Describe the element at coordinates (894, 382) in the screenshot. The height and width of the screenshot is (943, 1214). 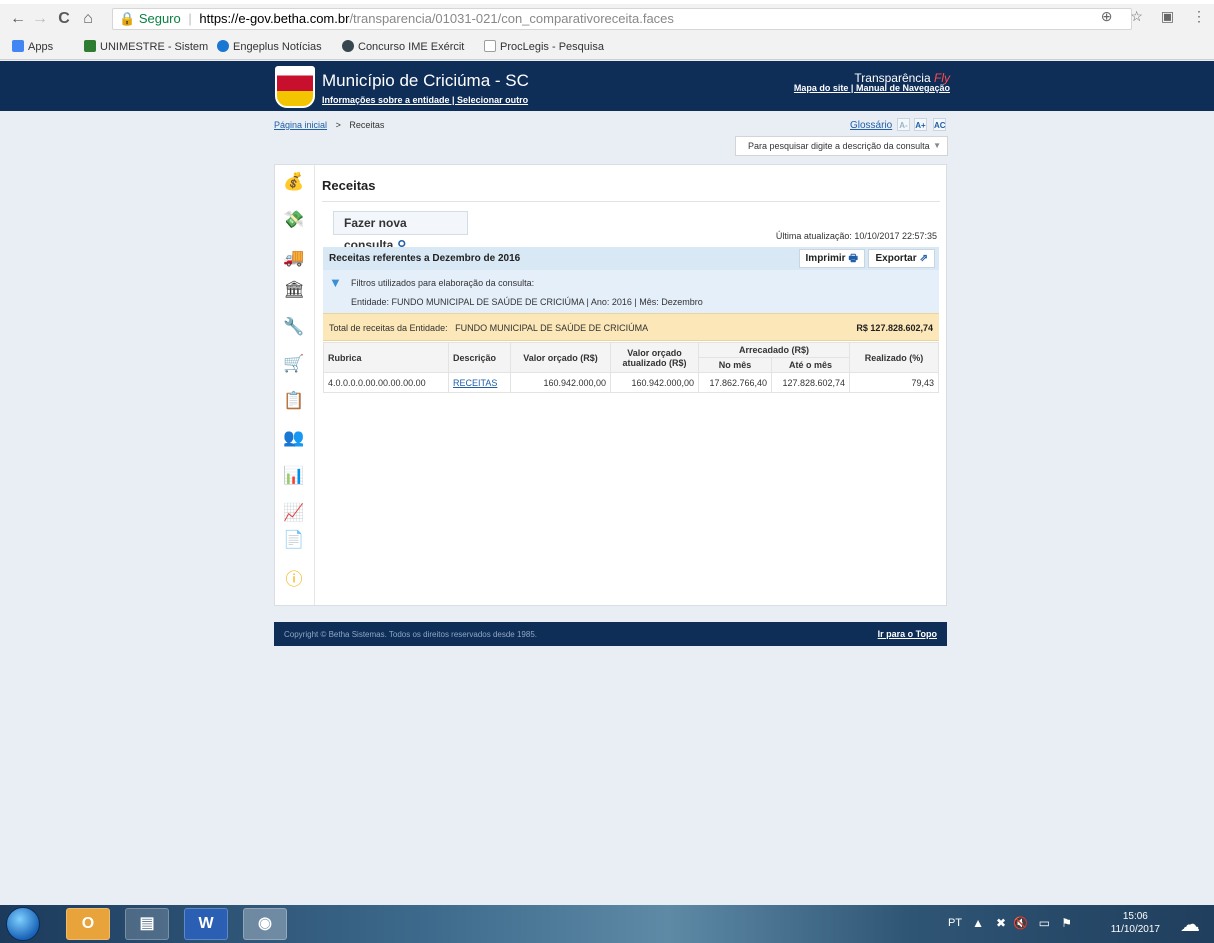
I see `cell-realizado: 79,43` at that location.